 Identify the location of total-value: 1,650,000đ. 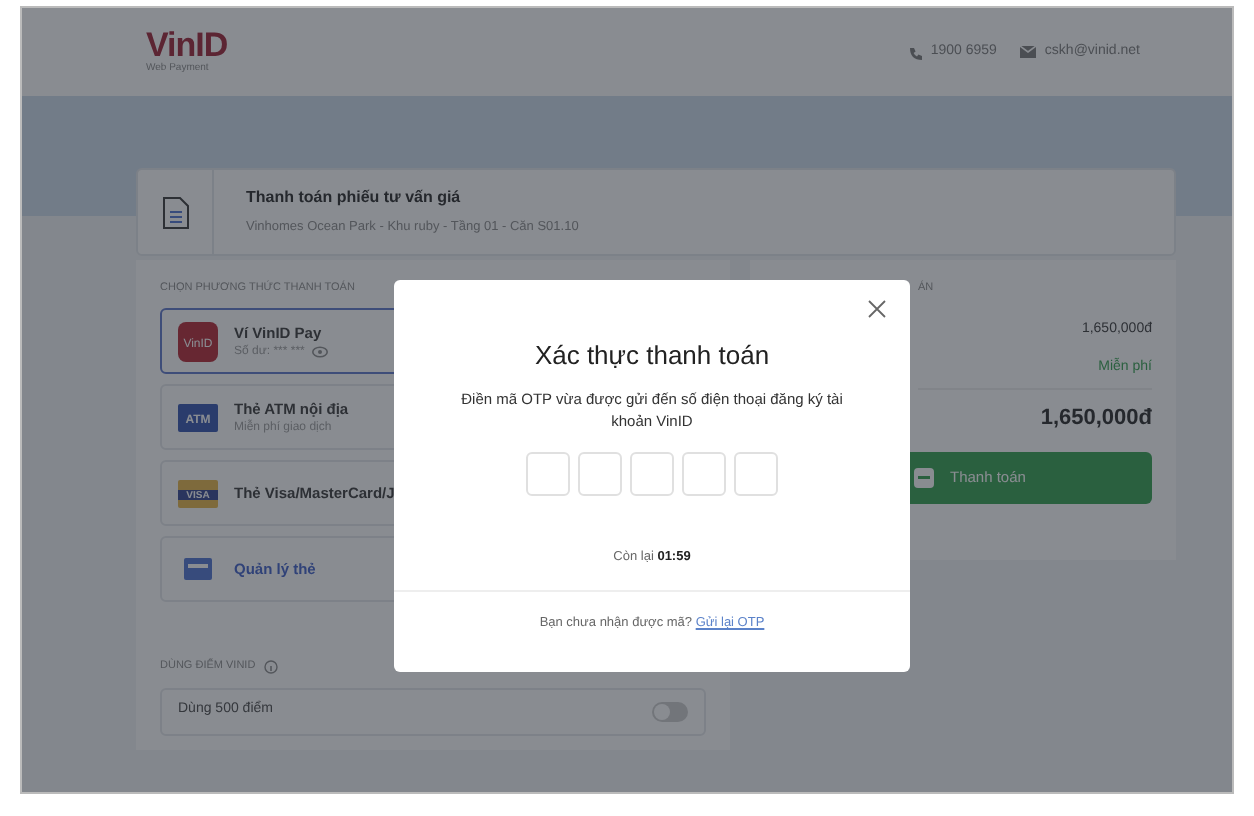
(1035, 412).